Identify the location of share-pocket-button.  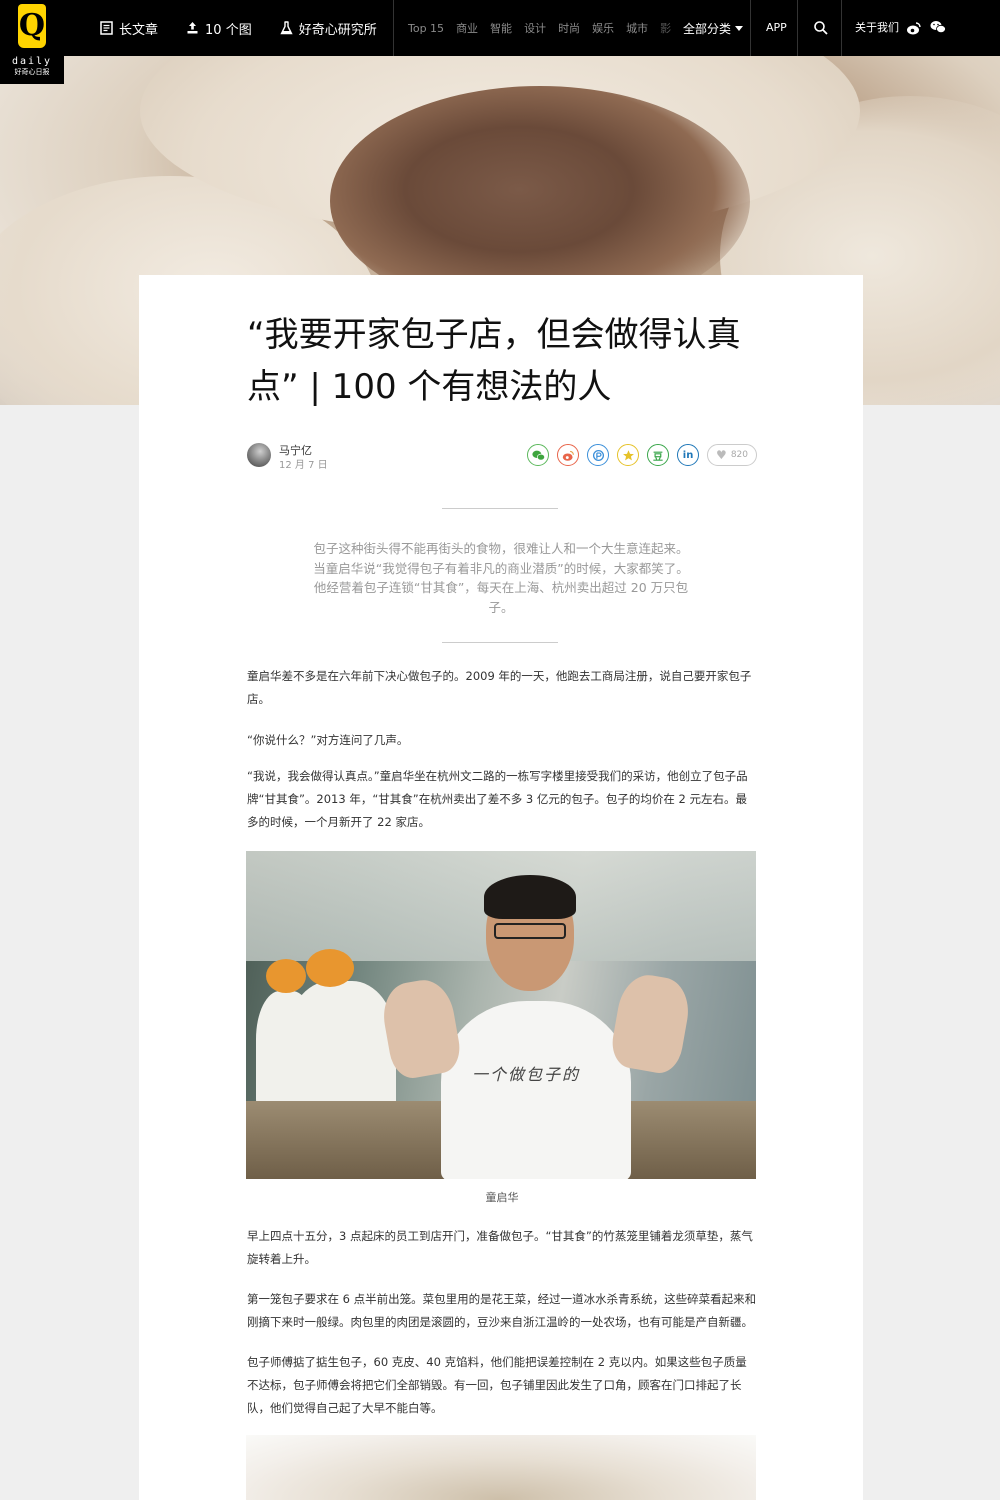
(598, 455).